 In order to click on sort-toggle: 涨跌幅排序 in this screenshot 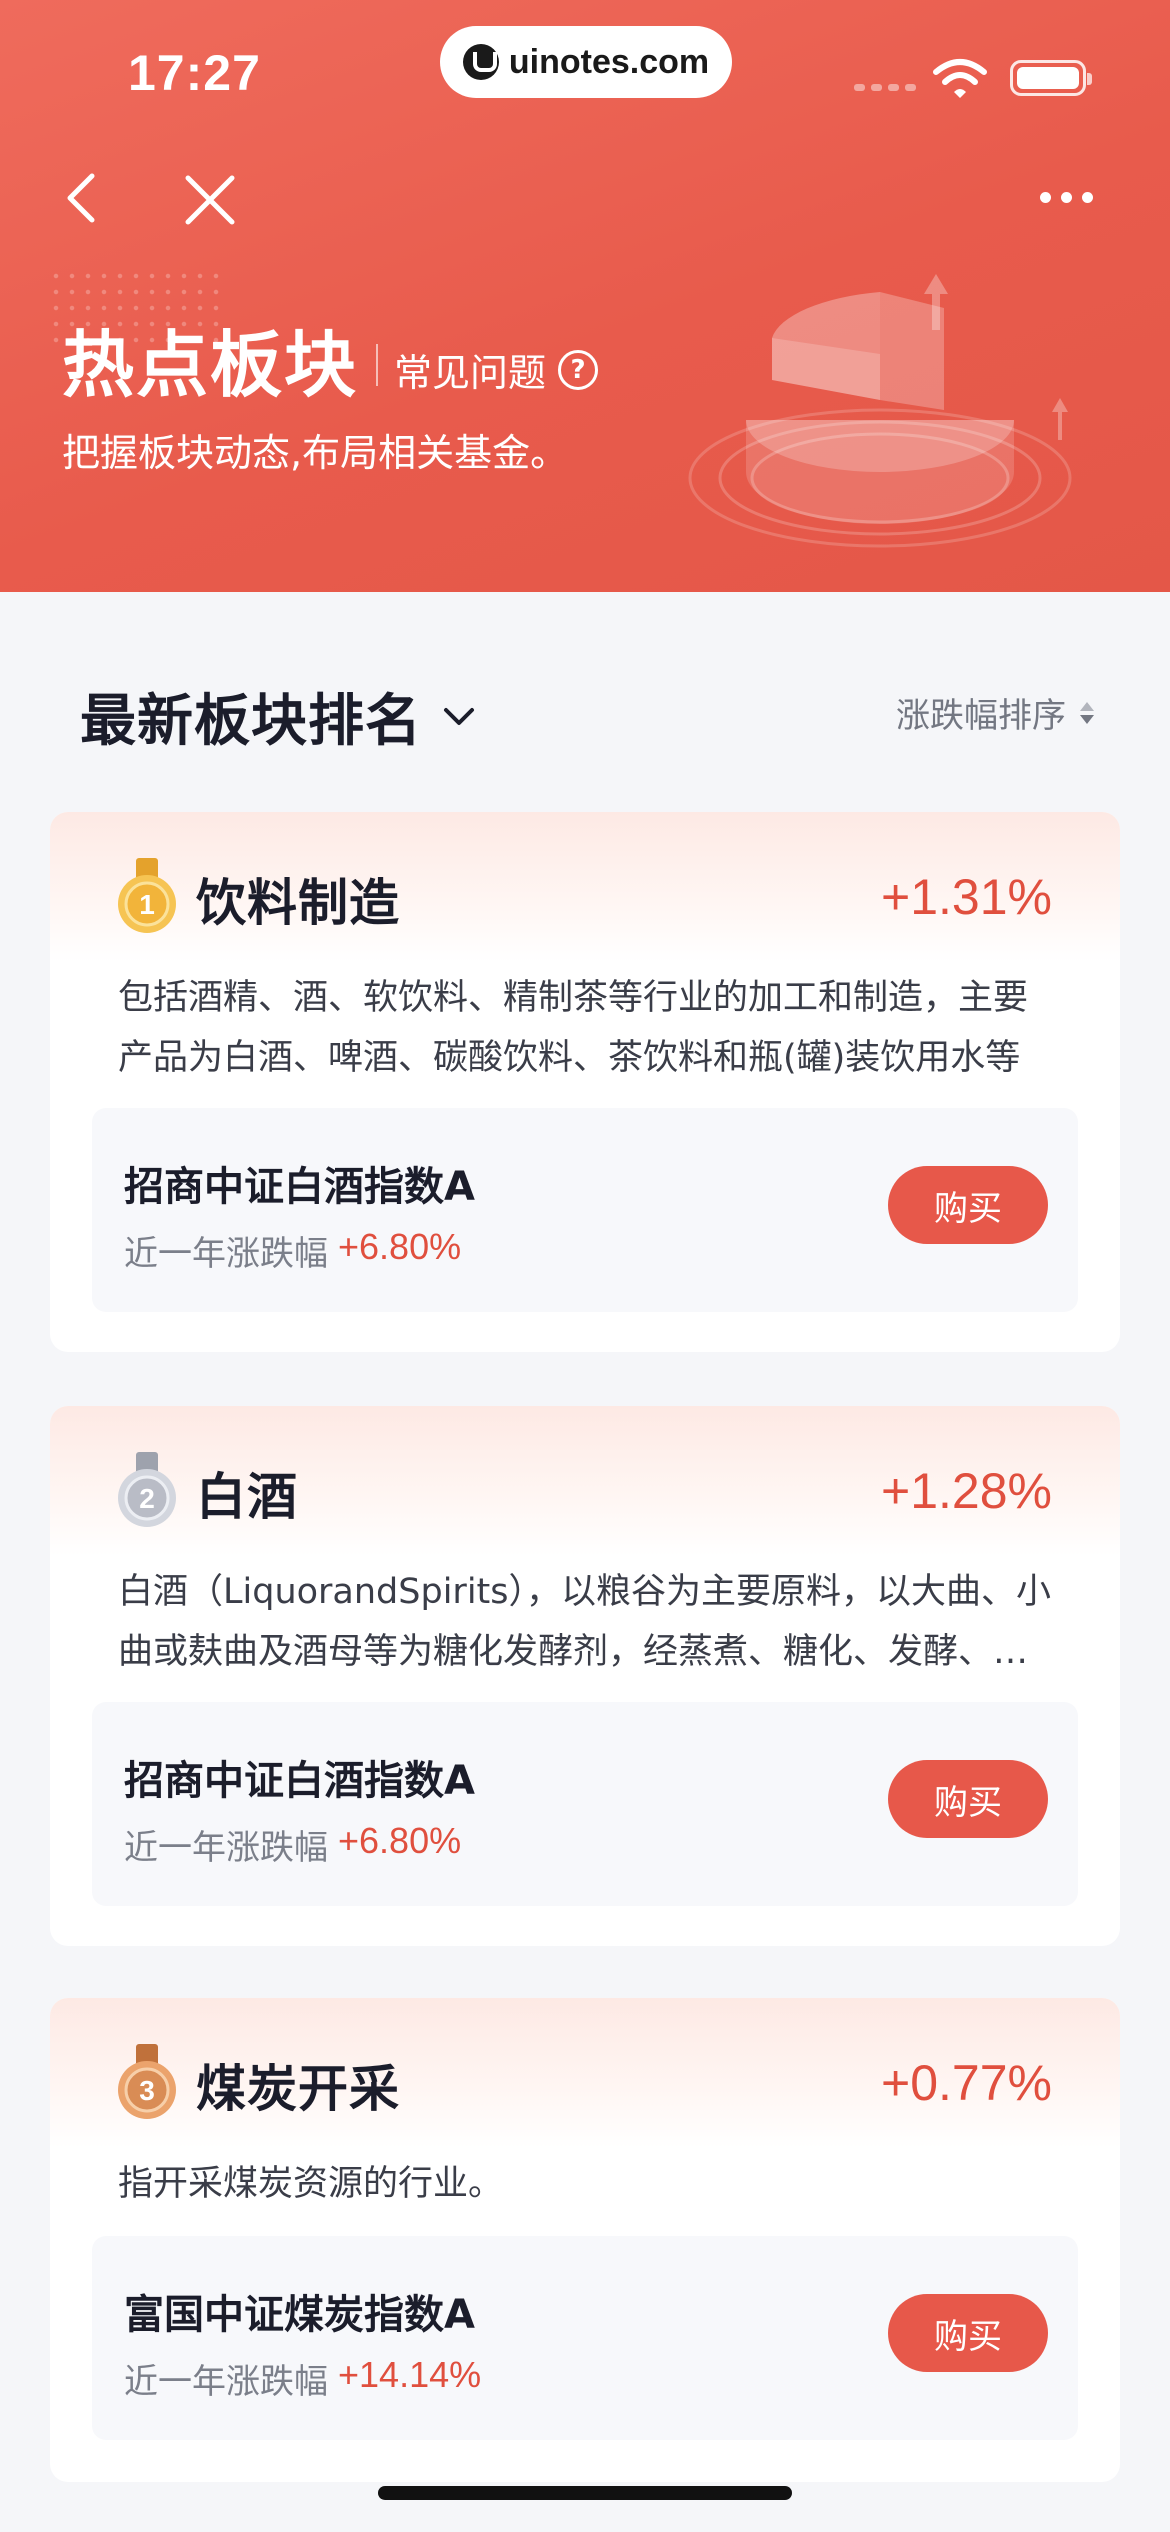, I will do `click(995, 712)`.